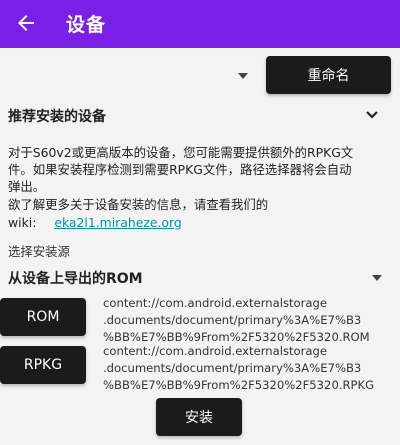 Image resolution: width=400 pixels, height=445 pixels. I want to click on recommend-section-title: 推荐安装的设备, so click(57, 117).